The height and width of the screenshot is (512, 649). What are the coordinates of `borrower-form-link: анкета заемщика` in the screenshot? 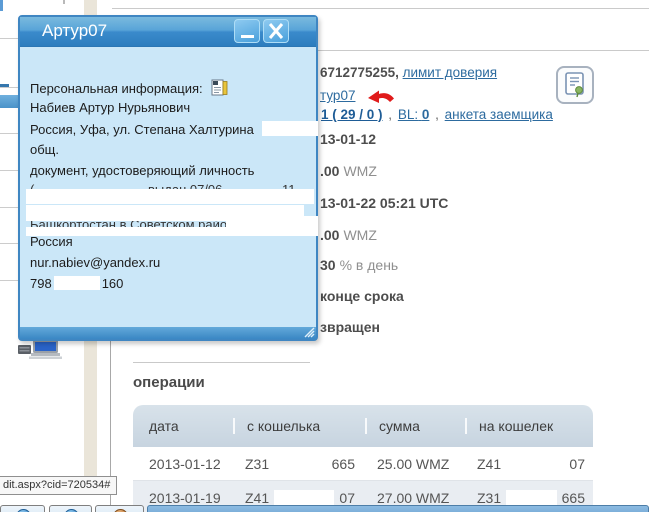 It's located at (499, 114).